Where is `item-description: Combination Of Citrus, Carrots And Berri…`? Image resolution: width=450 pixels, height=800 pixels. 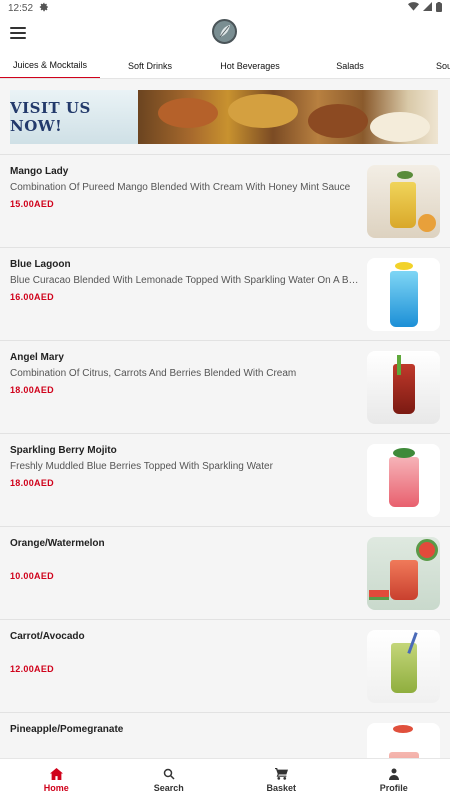 item-description: Combination Of Citrus, Carrots And Berri… is located at coordinates (153, 373).